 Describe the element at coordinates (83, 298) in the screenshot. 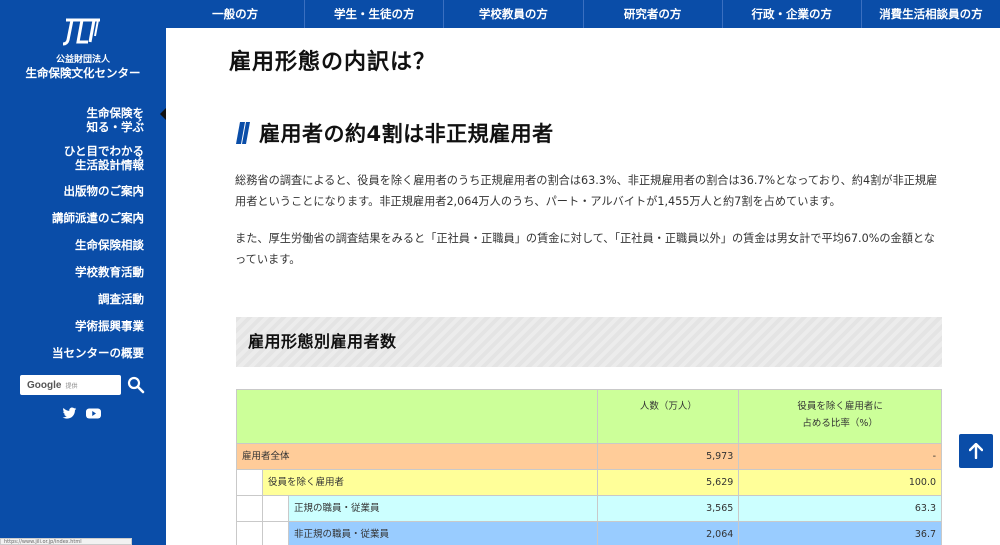

I see `sidebar-item-research: 調査活動 ›` at that location.